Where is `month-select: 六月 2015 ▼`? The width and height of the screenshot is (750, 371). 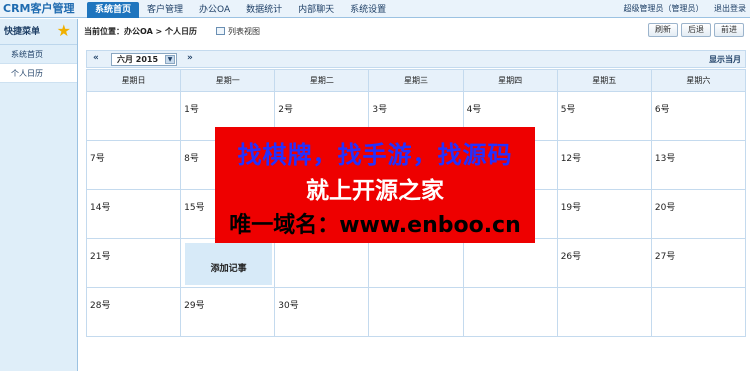
month-select: 六月 2015 ▼ is located at coordinates (144, 59).